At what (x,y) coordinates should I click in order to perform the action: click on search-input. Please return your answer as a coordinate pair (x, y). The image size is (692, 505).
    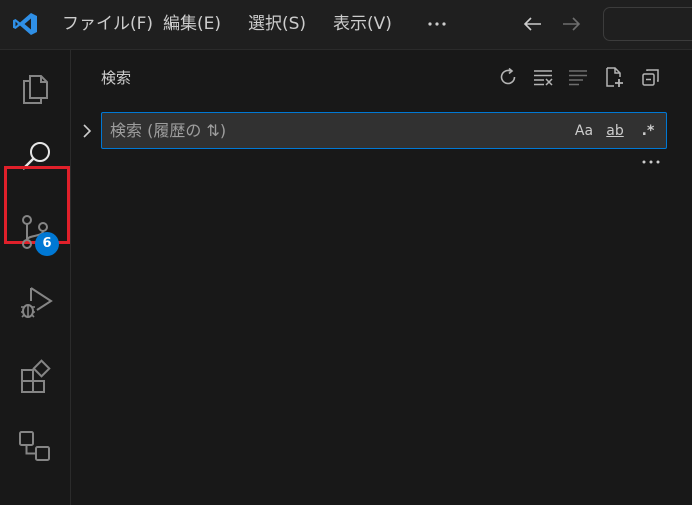
    Looking at the image, I should click on (330, 130).